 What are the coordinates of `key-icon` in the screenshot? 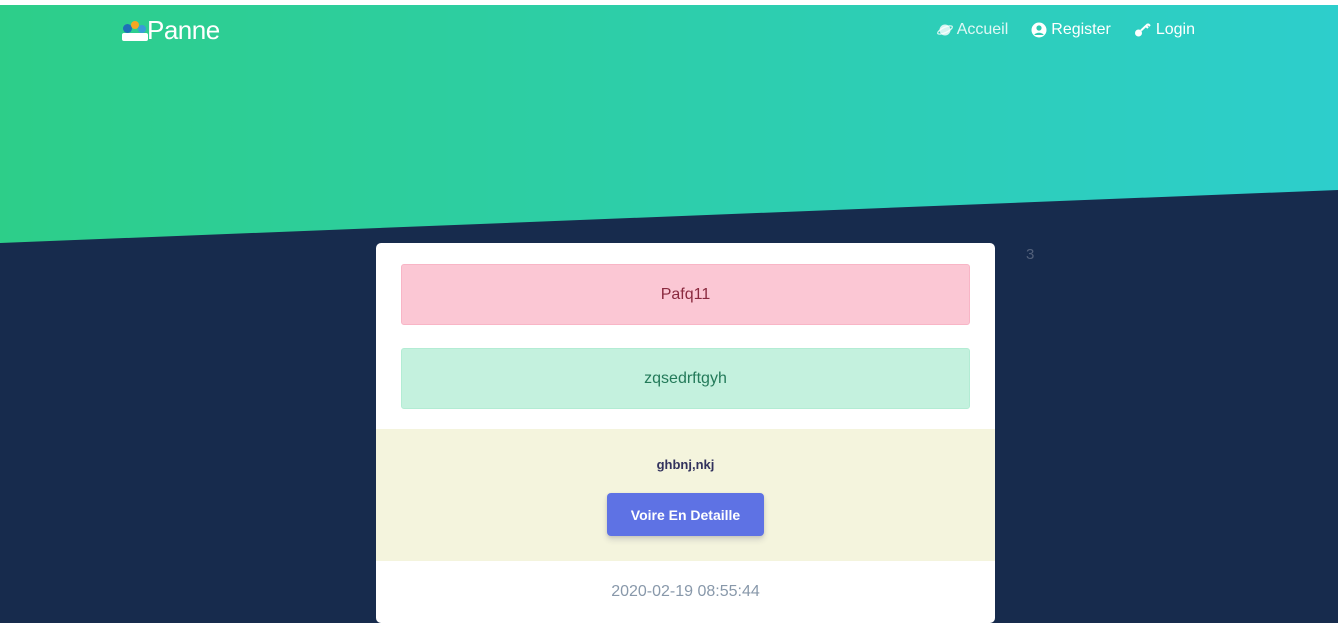 It's located at (1142, 30).